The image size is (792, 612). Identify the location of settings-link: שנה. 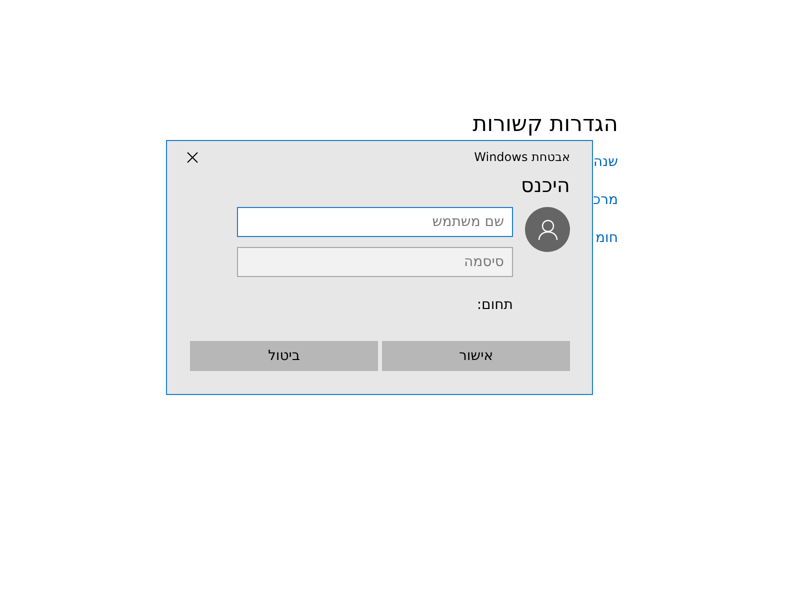
(605, 162).